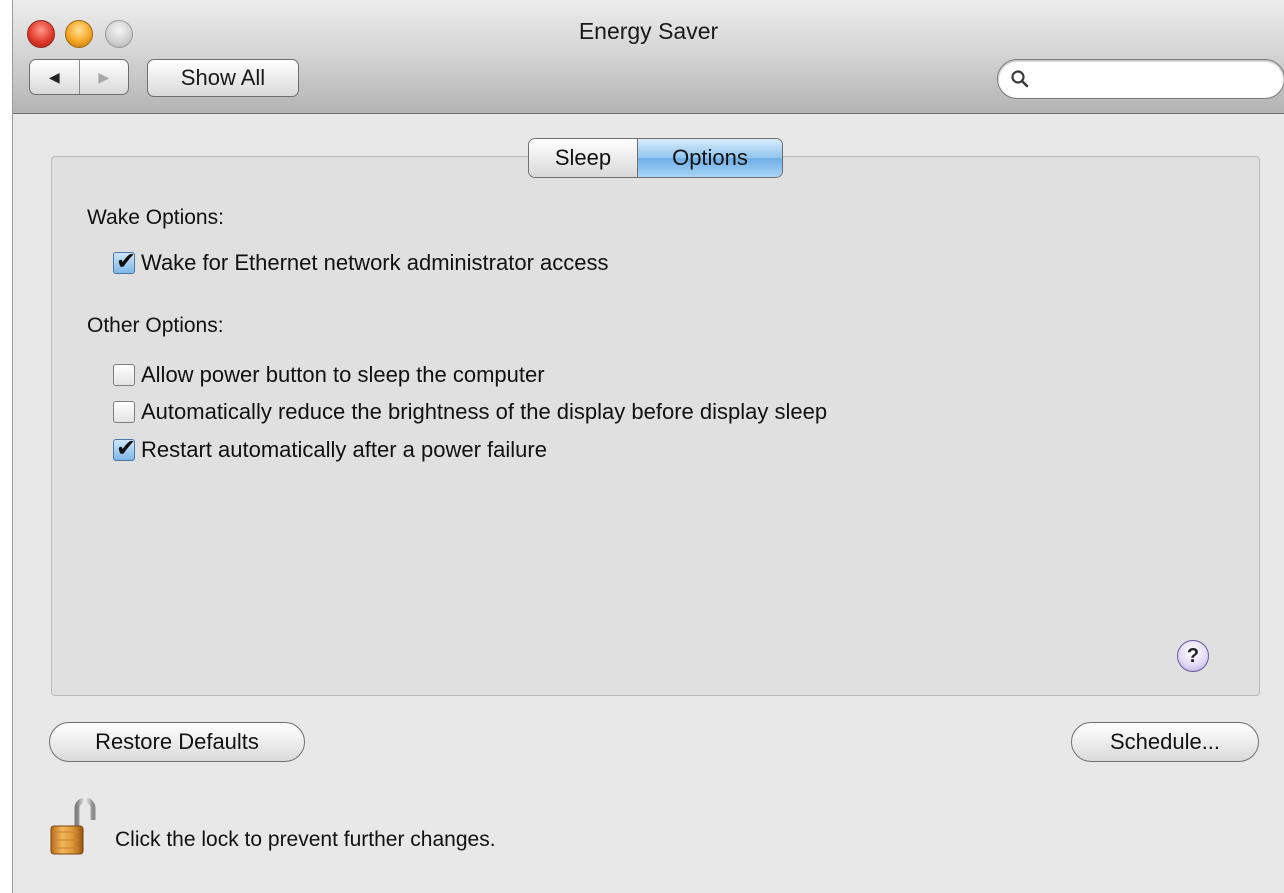 This screenshot has width=1284, height=893. Describe the element at coordinates (77, 828) in the screenshot. I see `unlocked-padlock-icon` at that location.